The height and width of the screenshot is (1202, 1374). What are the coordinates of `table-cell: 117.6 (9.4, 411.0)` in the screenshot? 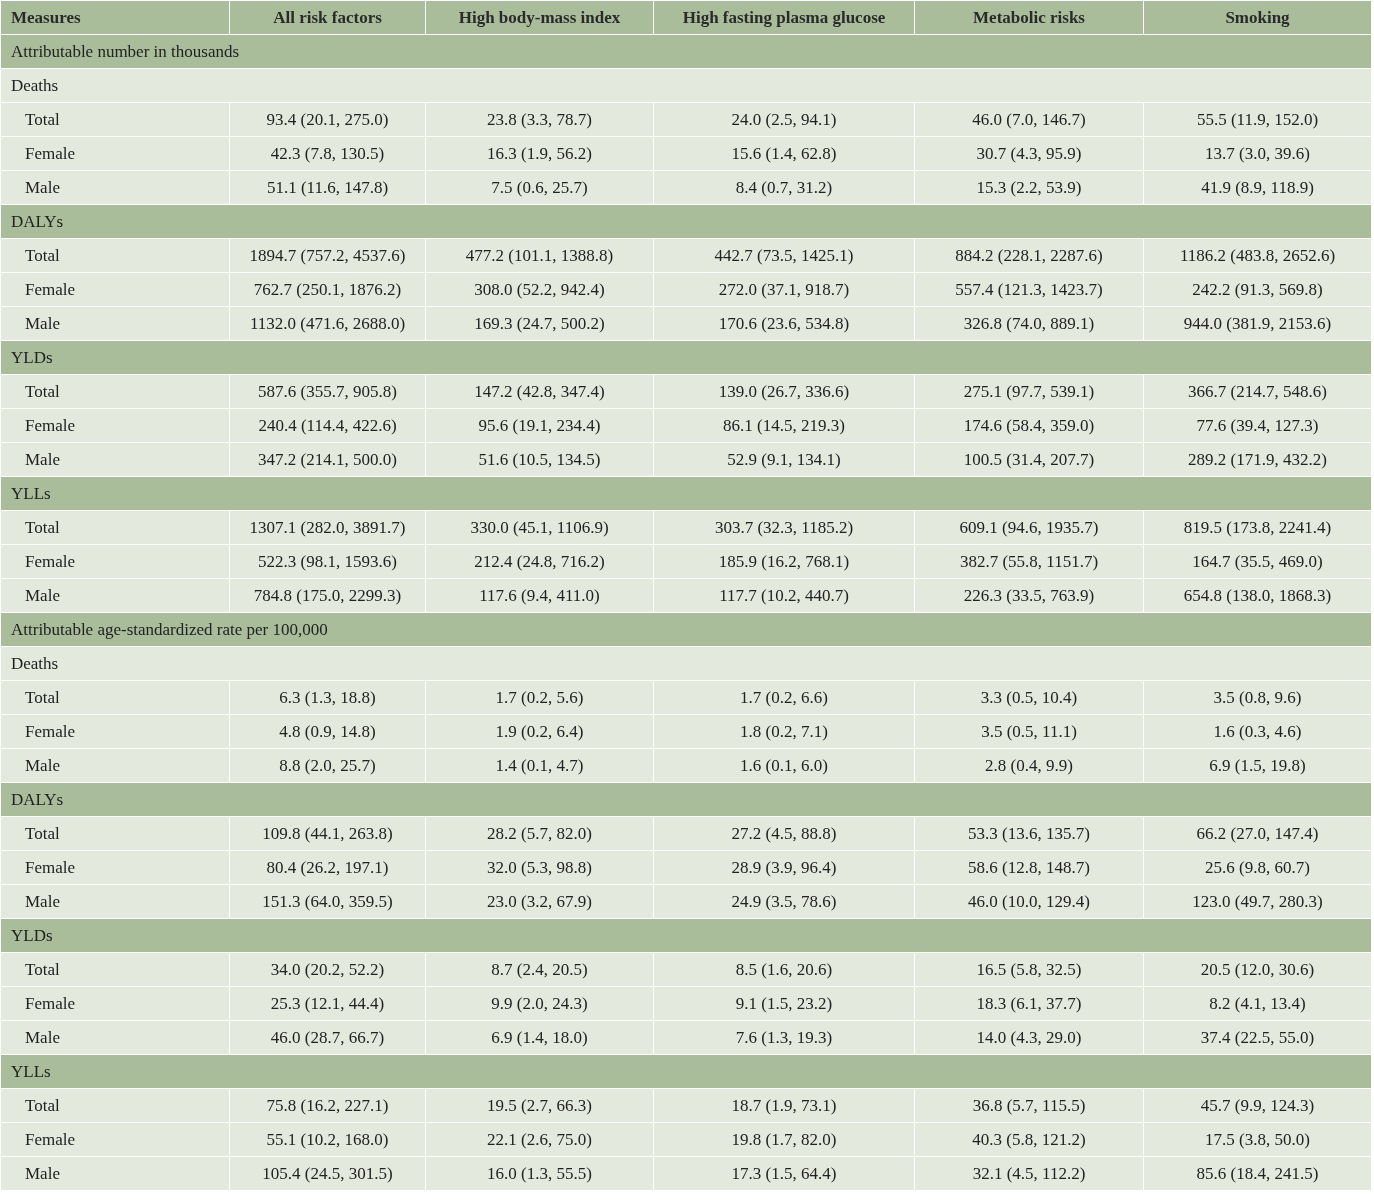 It's located at (539, 595).